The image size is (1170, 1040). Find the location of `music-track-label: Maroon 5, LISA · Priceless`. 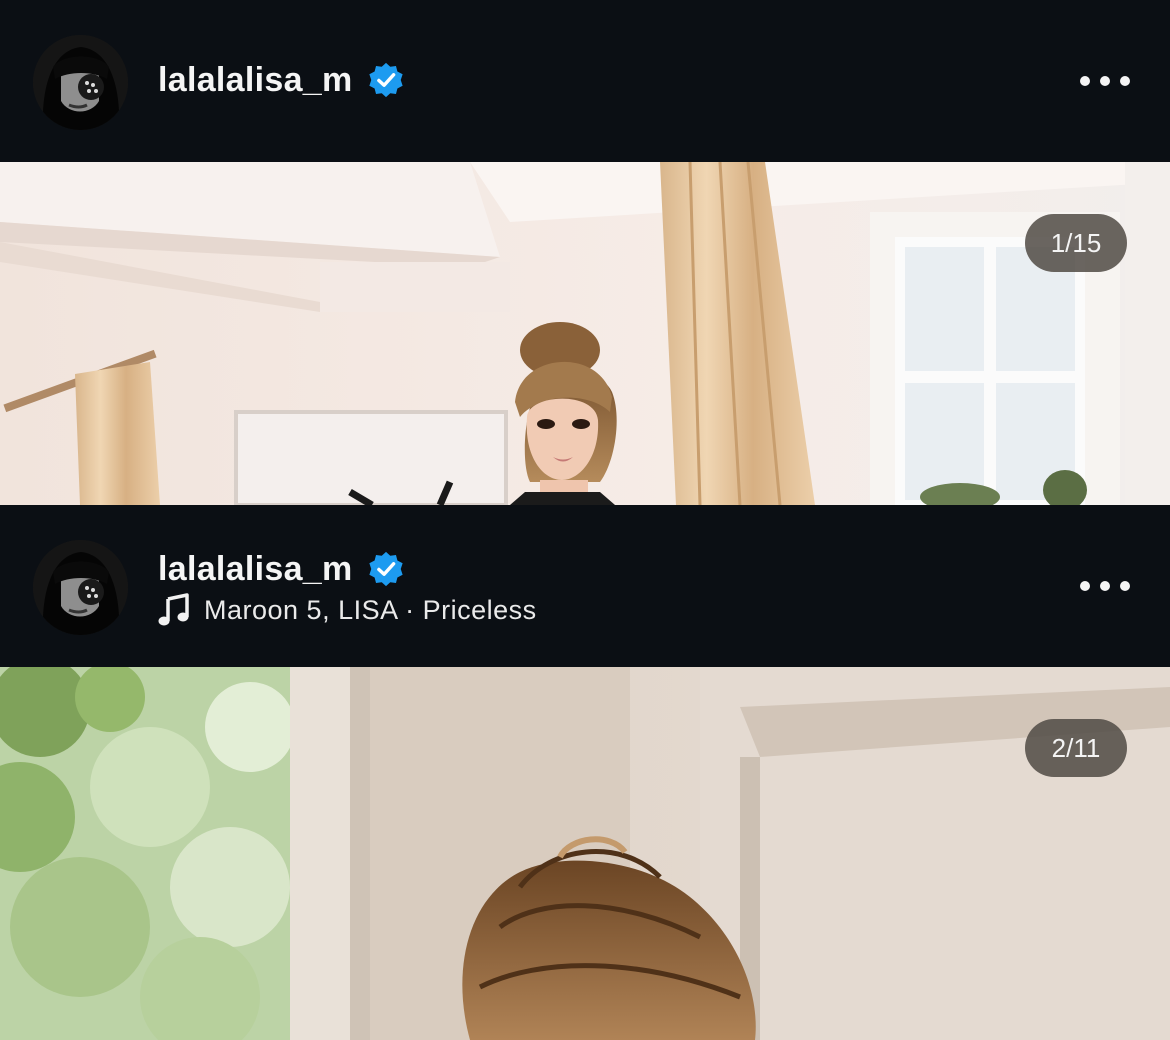

music-track-label: Maroon 5, LISA · Priceless is located at coordinates (370, 609).